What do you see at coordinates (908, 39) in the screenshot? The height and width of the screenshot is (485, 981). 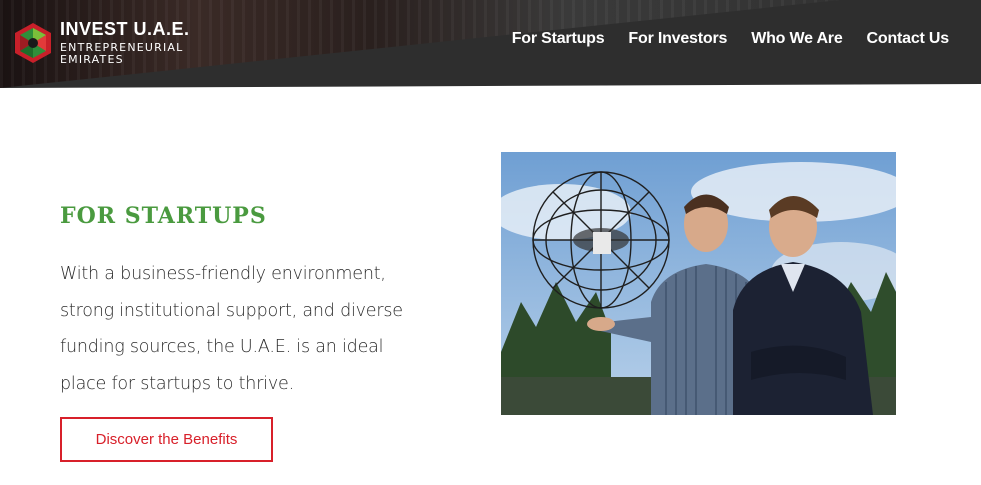 I see `nav-item-contact-us: Contact Us` at bounding box center [908, 39].